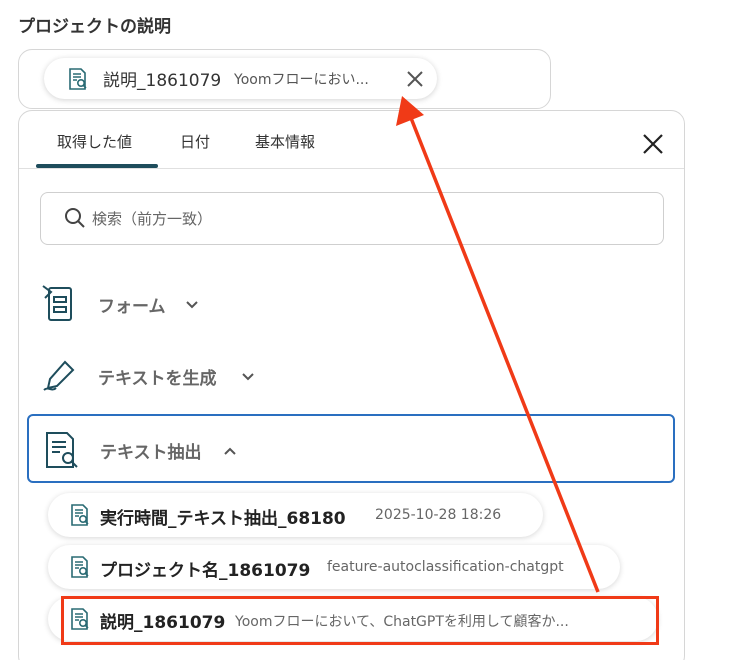 This screenshot has height=660, width=742. Describe the element at coordinates (94, 27) in the screenshot. I see `section-title: プロジェクトの説明` at that location.